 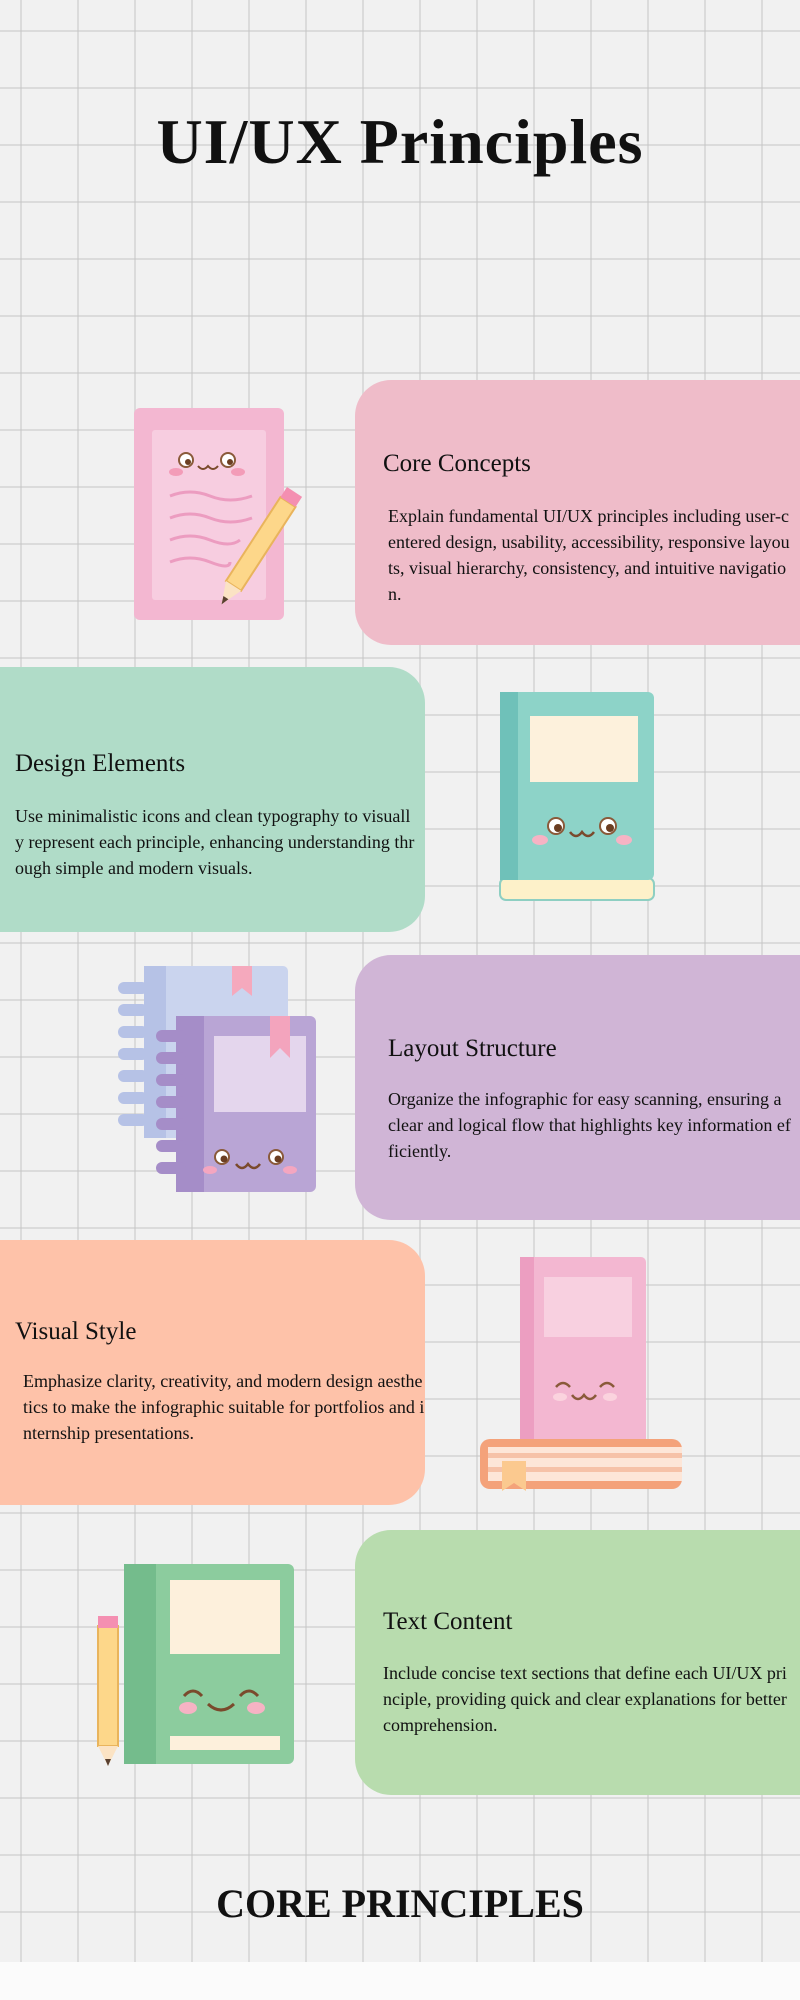 What do you see at coordinates (448, 1621) in the screenshot?
I see `card-heading: Text Content` at bounding box center [448, 1621].